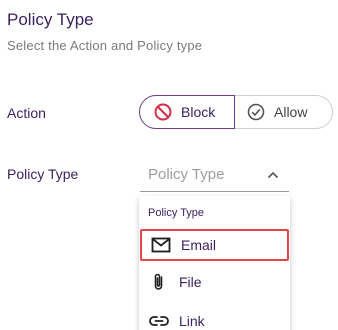 Image resolution: width=338 pixels, height=330 pixels. Describe the element at coordinates (159, 321) in the screenshot. I see `link-icon` at that location.